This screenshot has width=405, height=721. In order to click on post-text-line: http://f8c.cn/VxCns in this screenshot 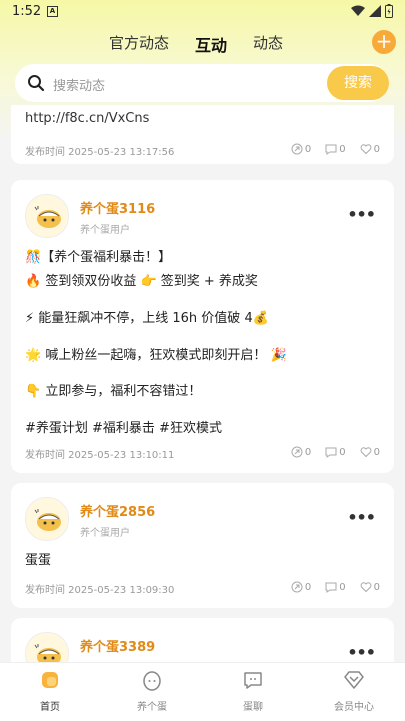, I will do `click(87, 118)`.